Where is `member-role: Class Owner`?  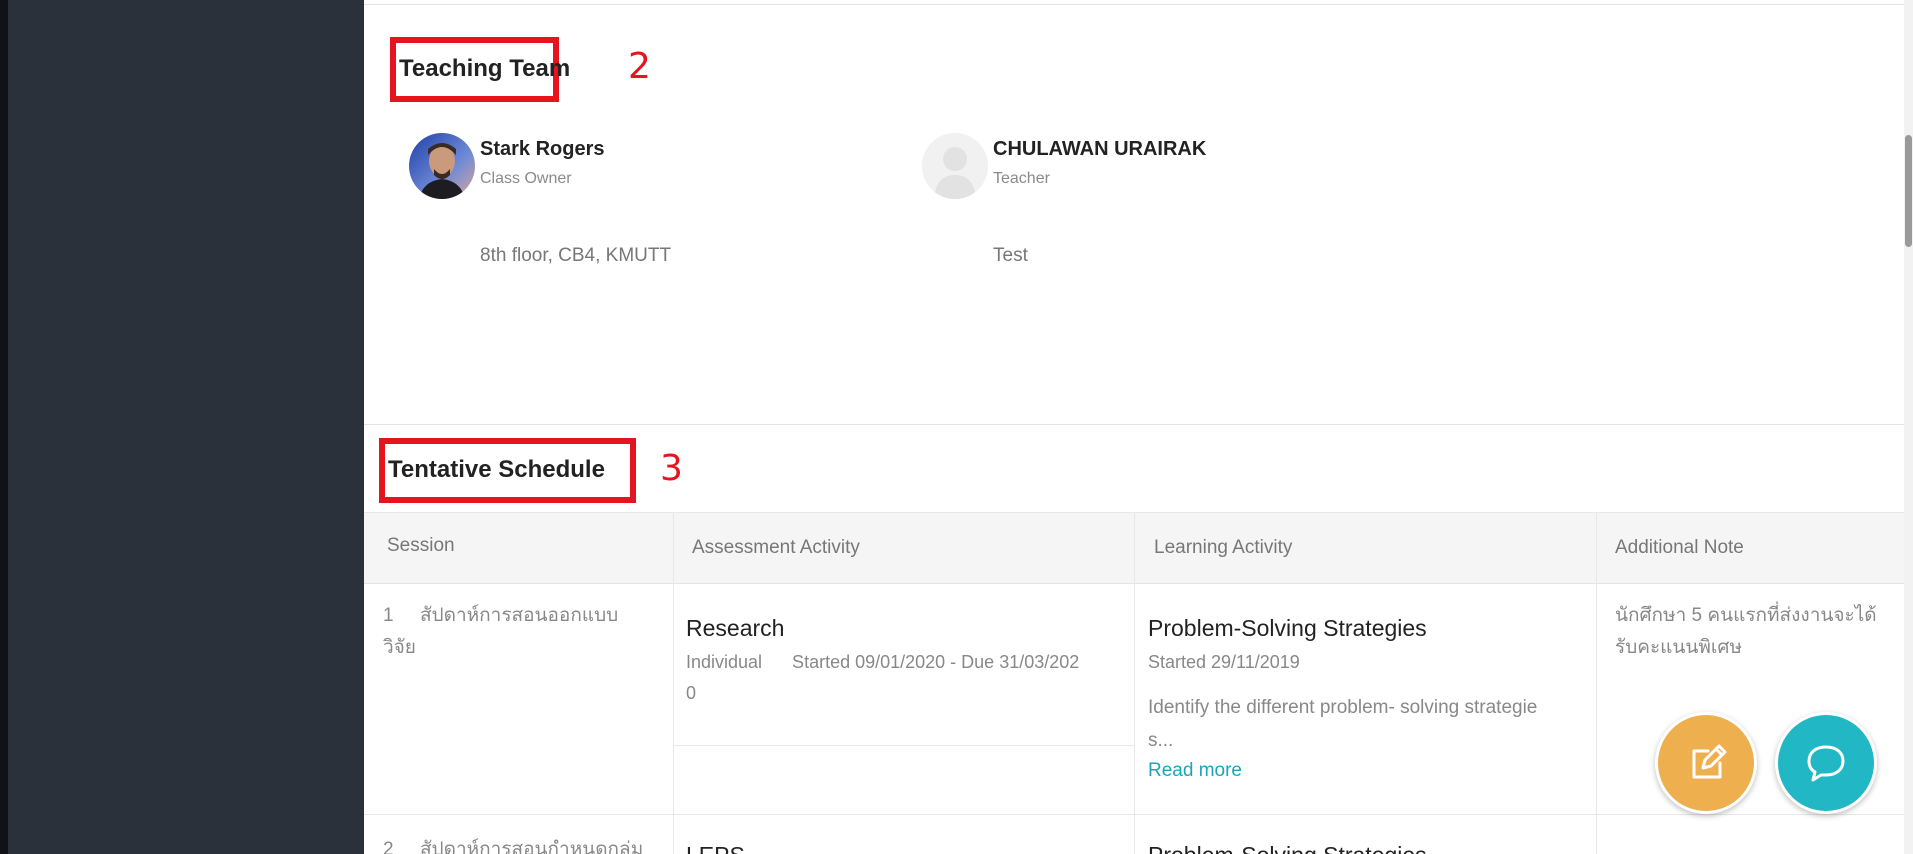 member-role: Class Owner is located at coordinates (526, 178).